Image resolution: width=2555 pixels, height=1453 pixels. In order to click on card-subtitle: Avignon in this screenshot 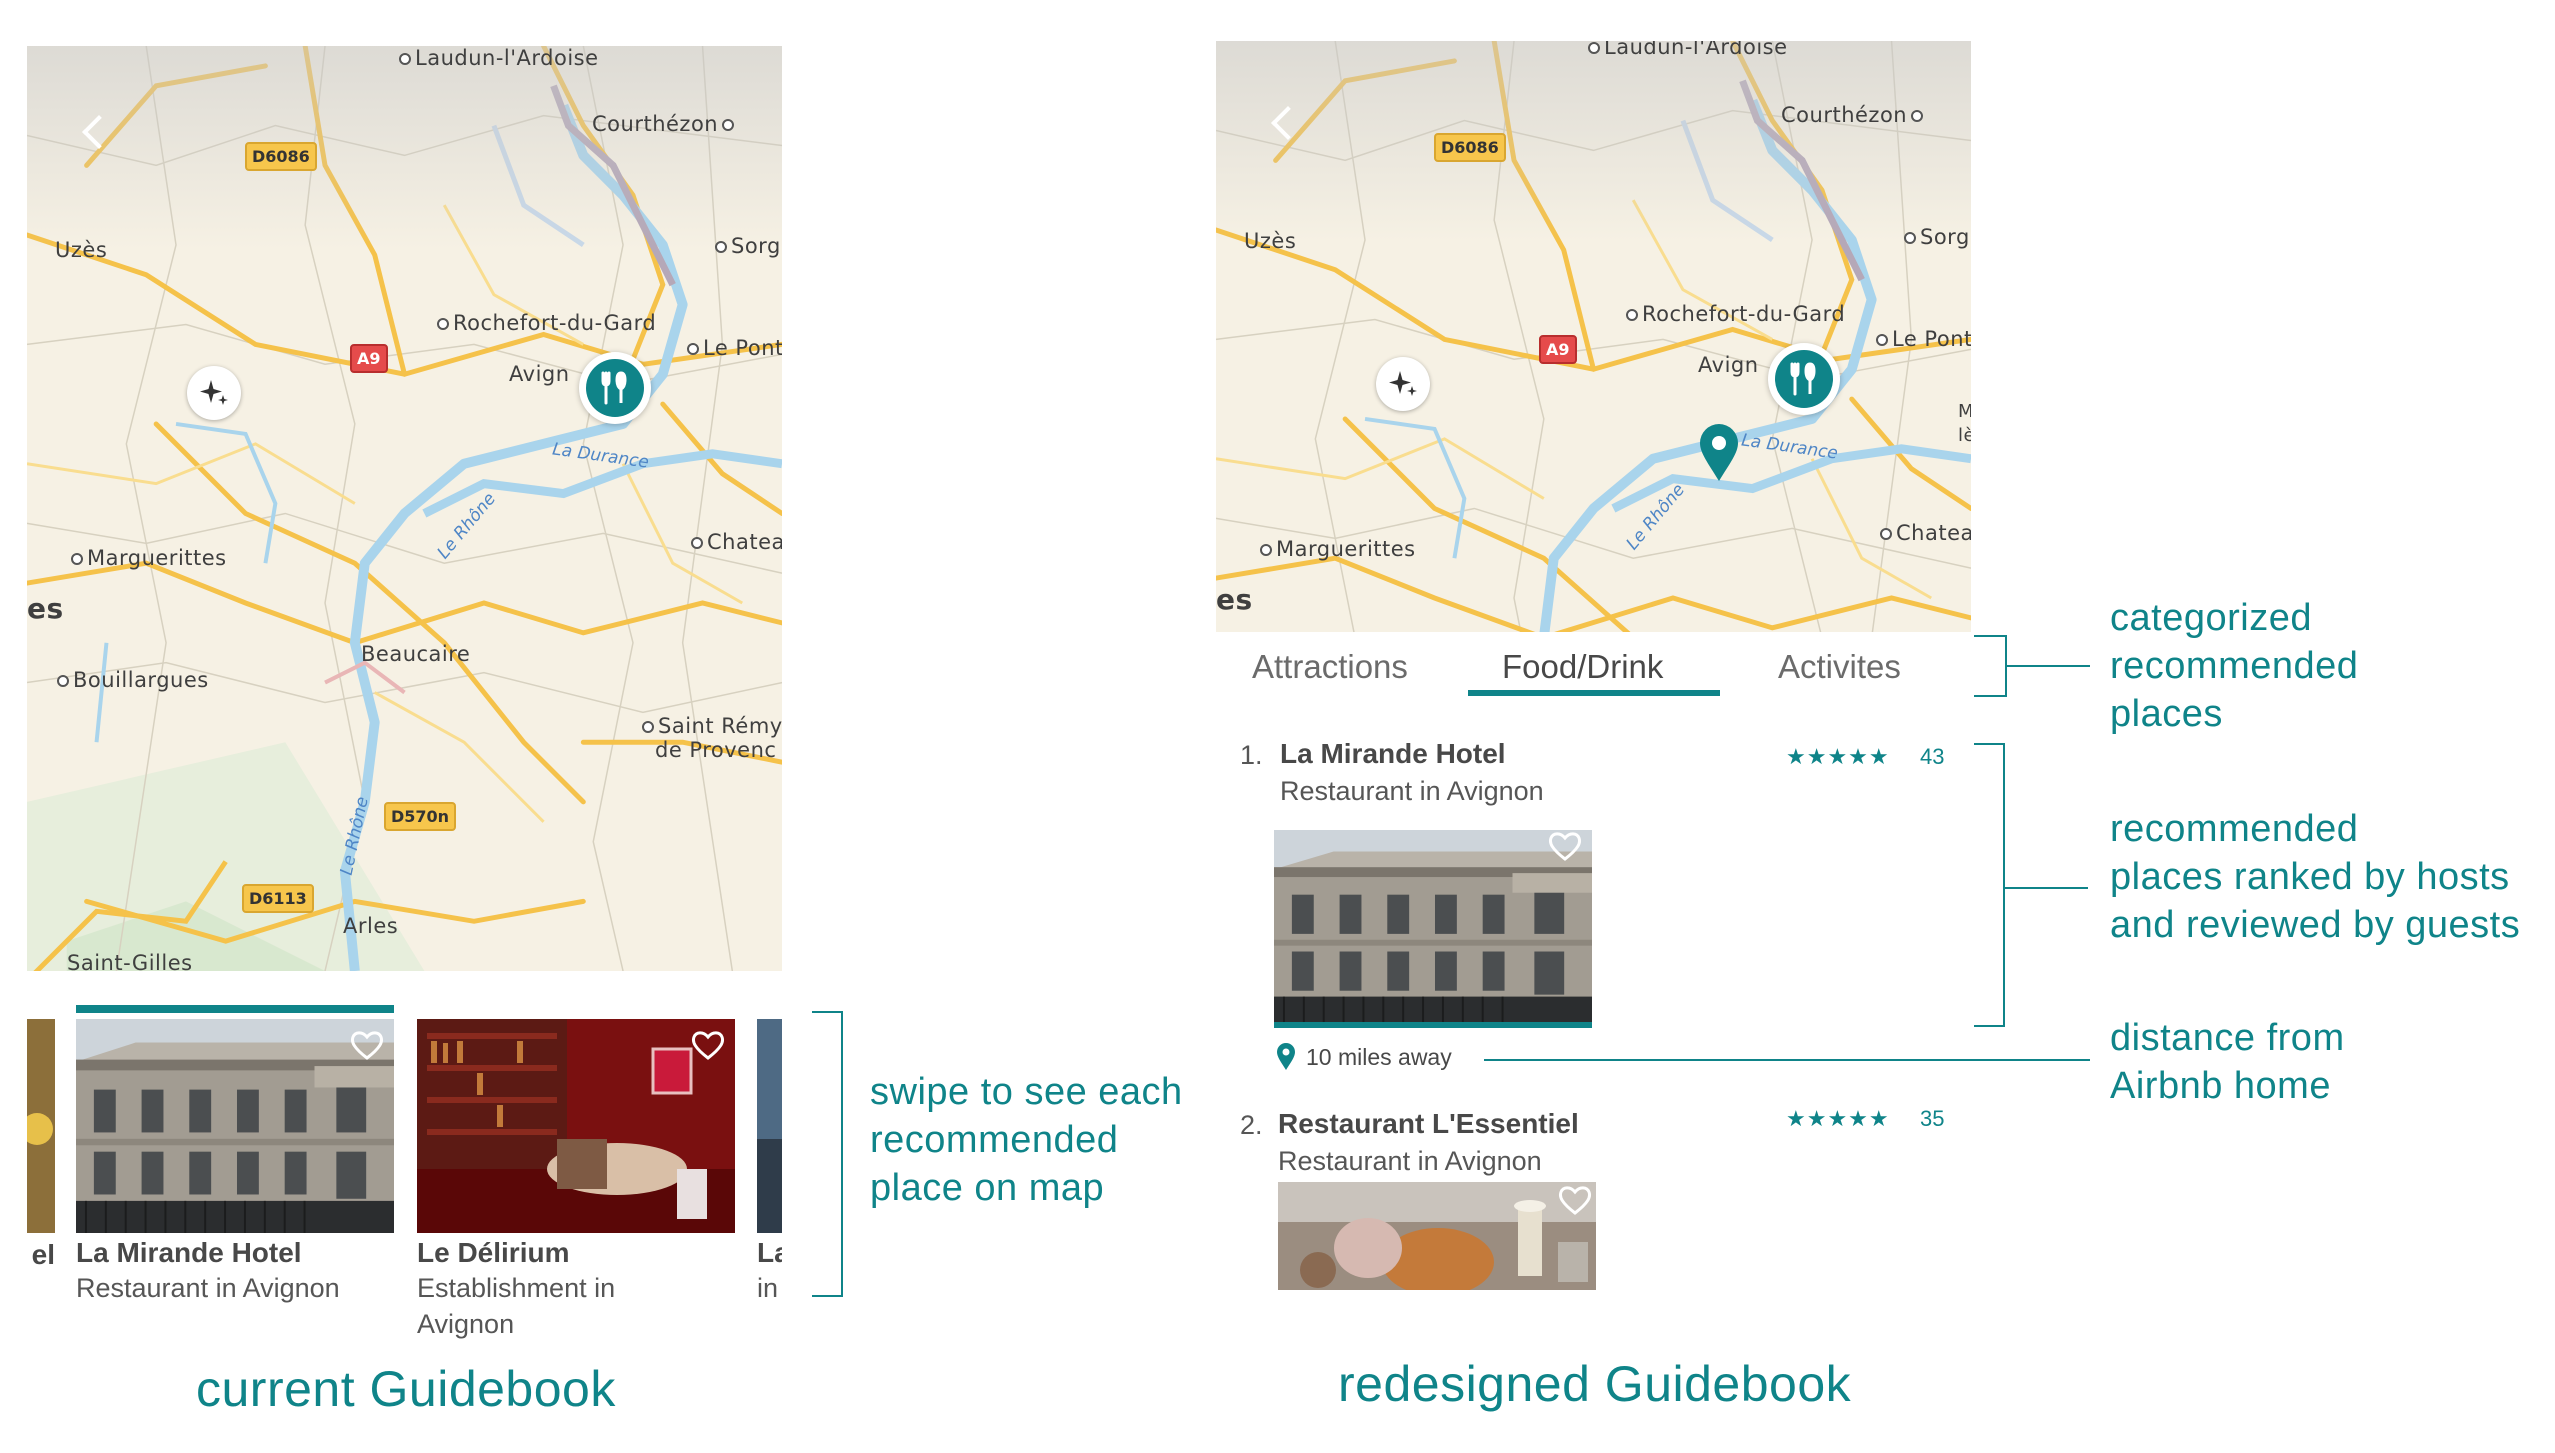, I will do `click(466, 1324)`.